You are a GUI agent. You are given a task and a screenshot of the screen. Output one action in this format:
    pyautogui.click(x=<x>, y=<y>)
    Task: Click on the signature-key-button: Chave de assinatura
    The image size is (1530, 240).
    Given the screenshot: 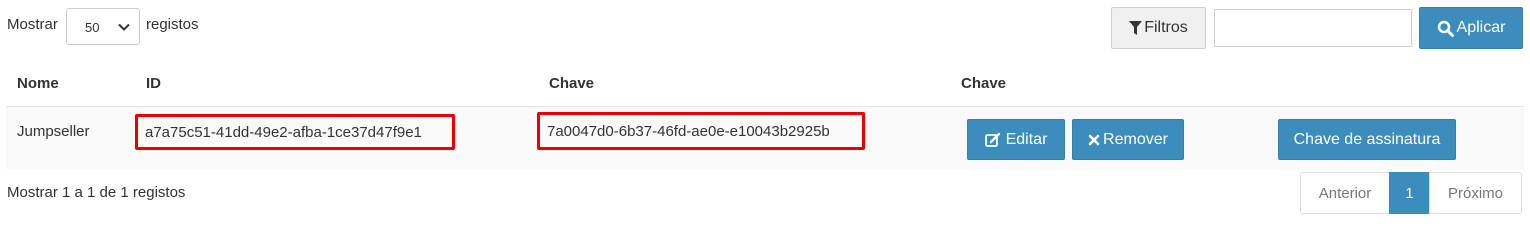 What is the action you would take?
    pyautogui.click(x=1367, y=139)
    